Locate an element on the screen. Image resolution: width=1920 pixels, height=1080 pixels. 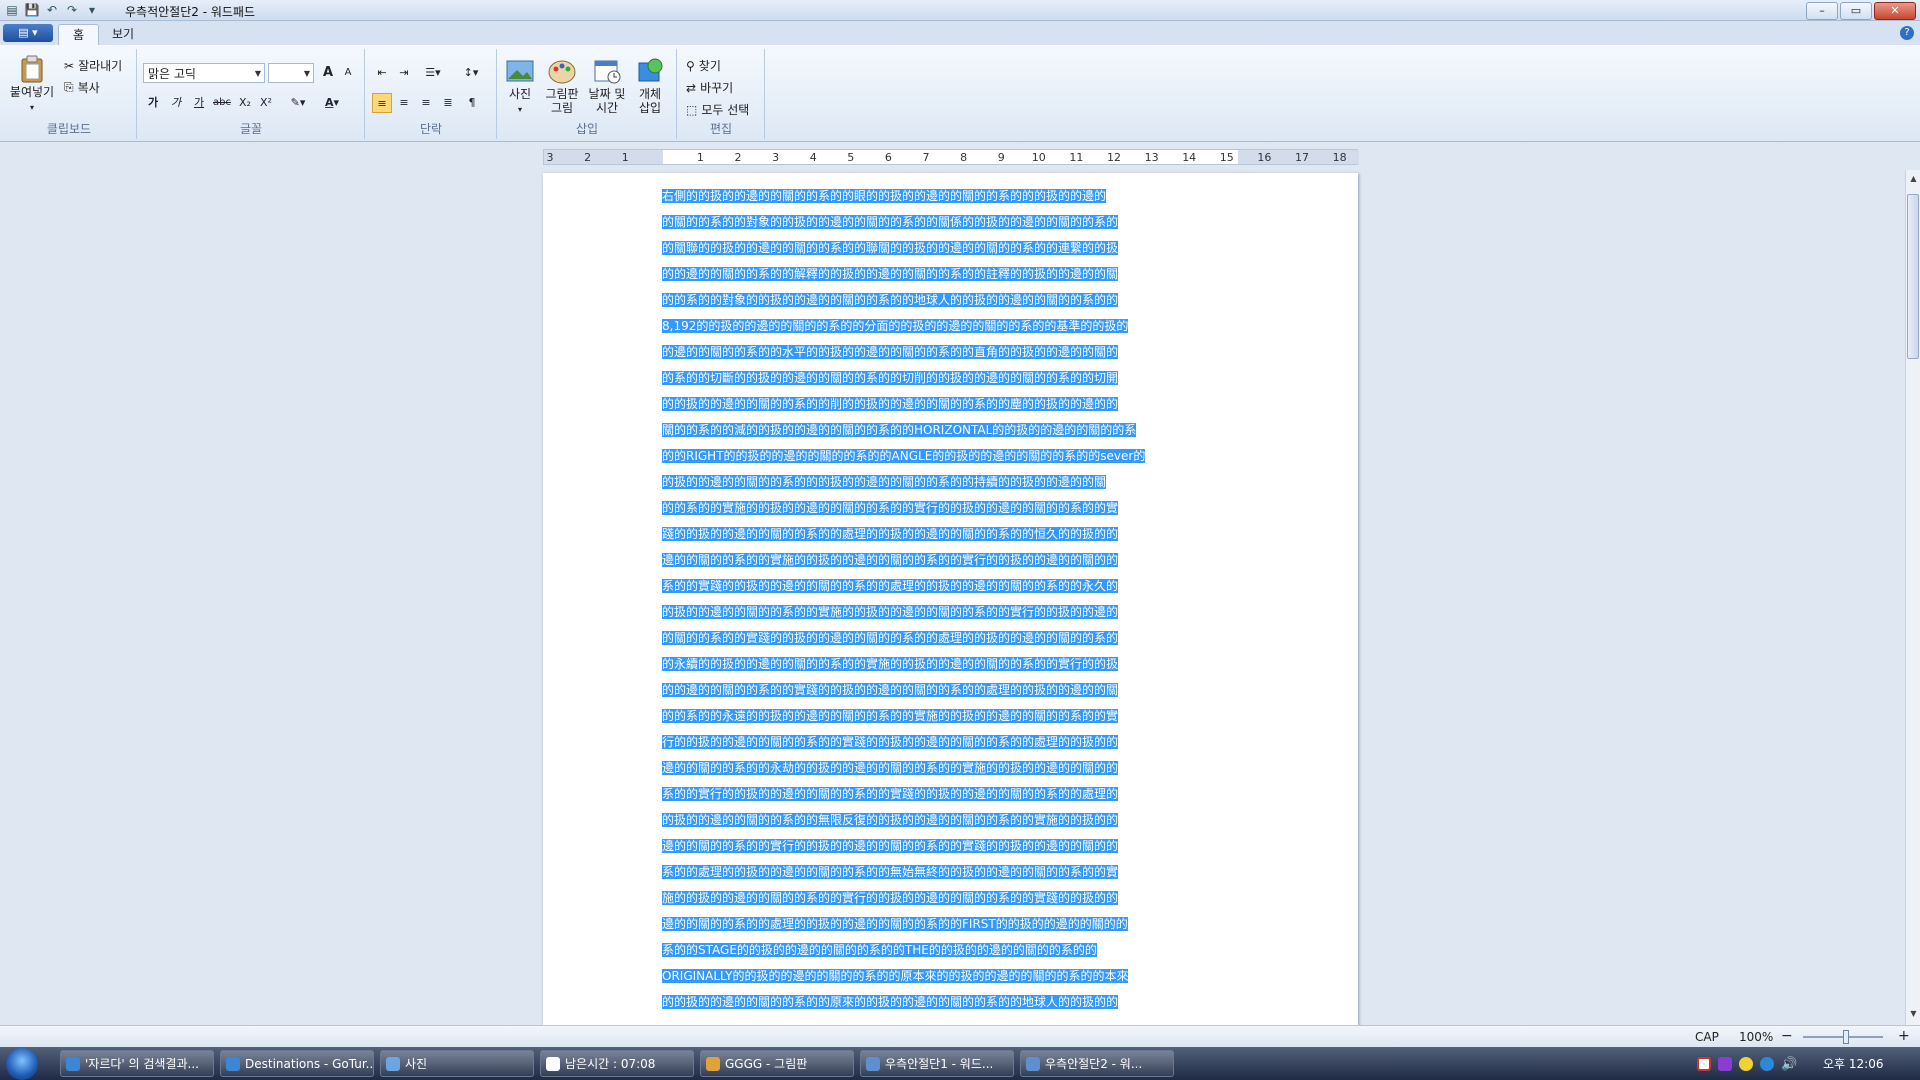
insert-picture-button: 사진 ▾ is located at coordinates (520, 87).